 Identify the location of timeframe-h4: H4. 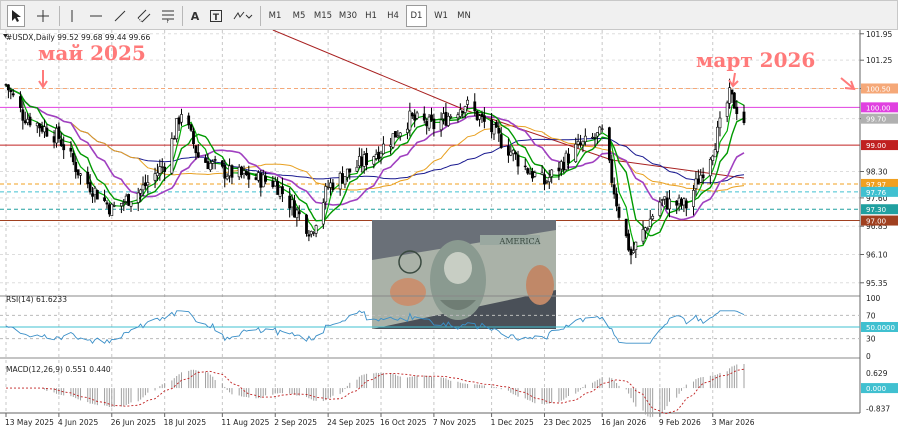
(393, 16).